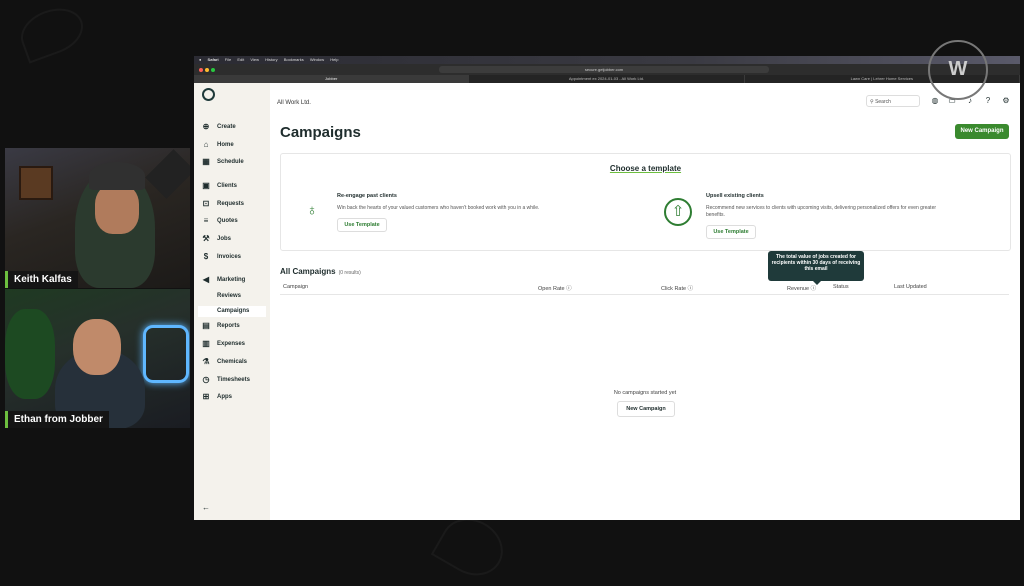  I want to click on sidebar-item-label: Home, so click(225, 145).